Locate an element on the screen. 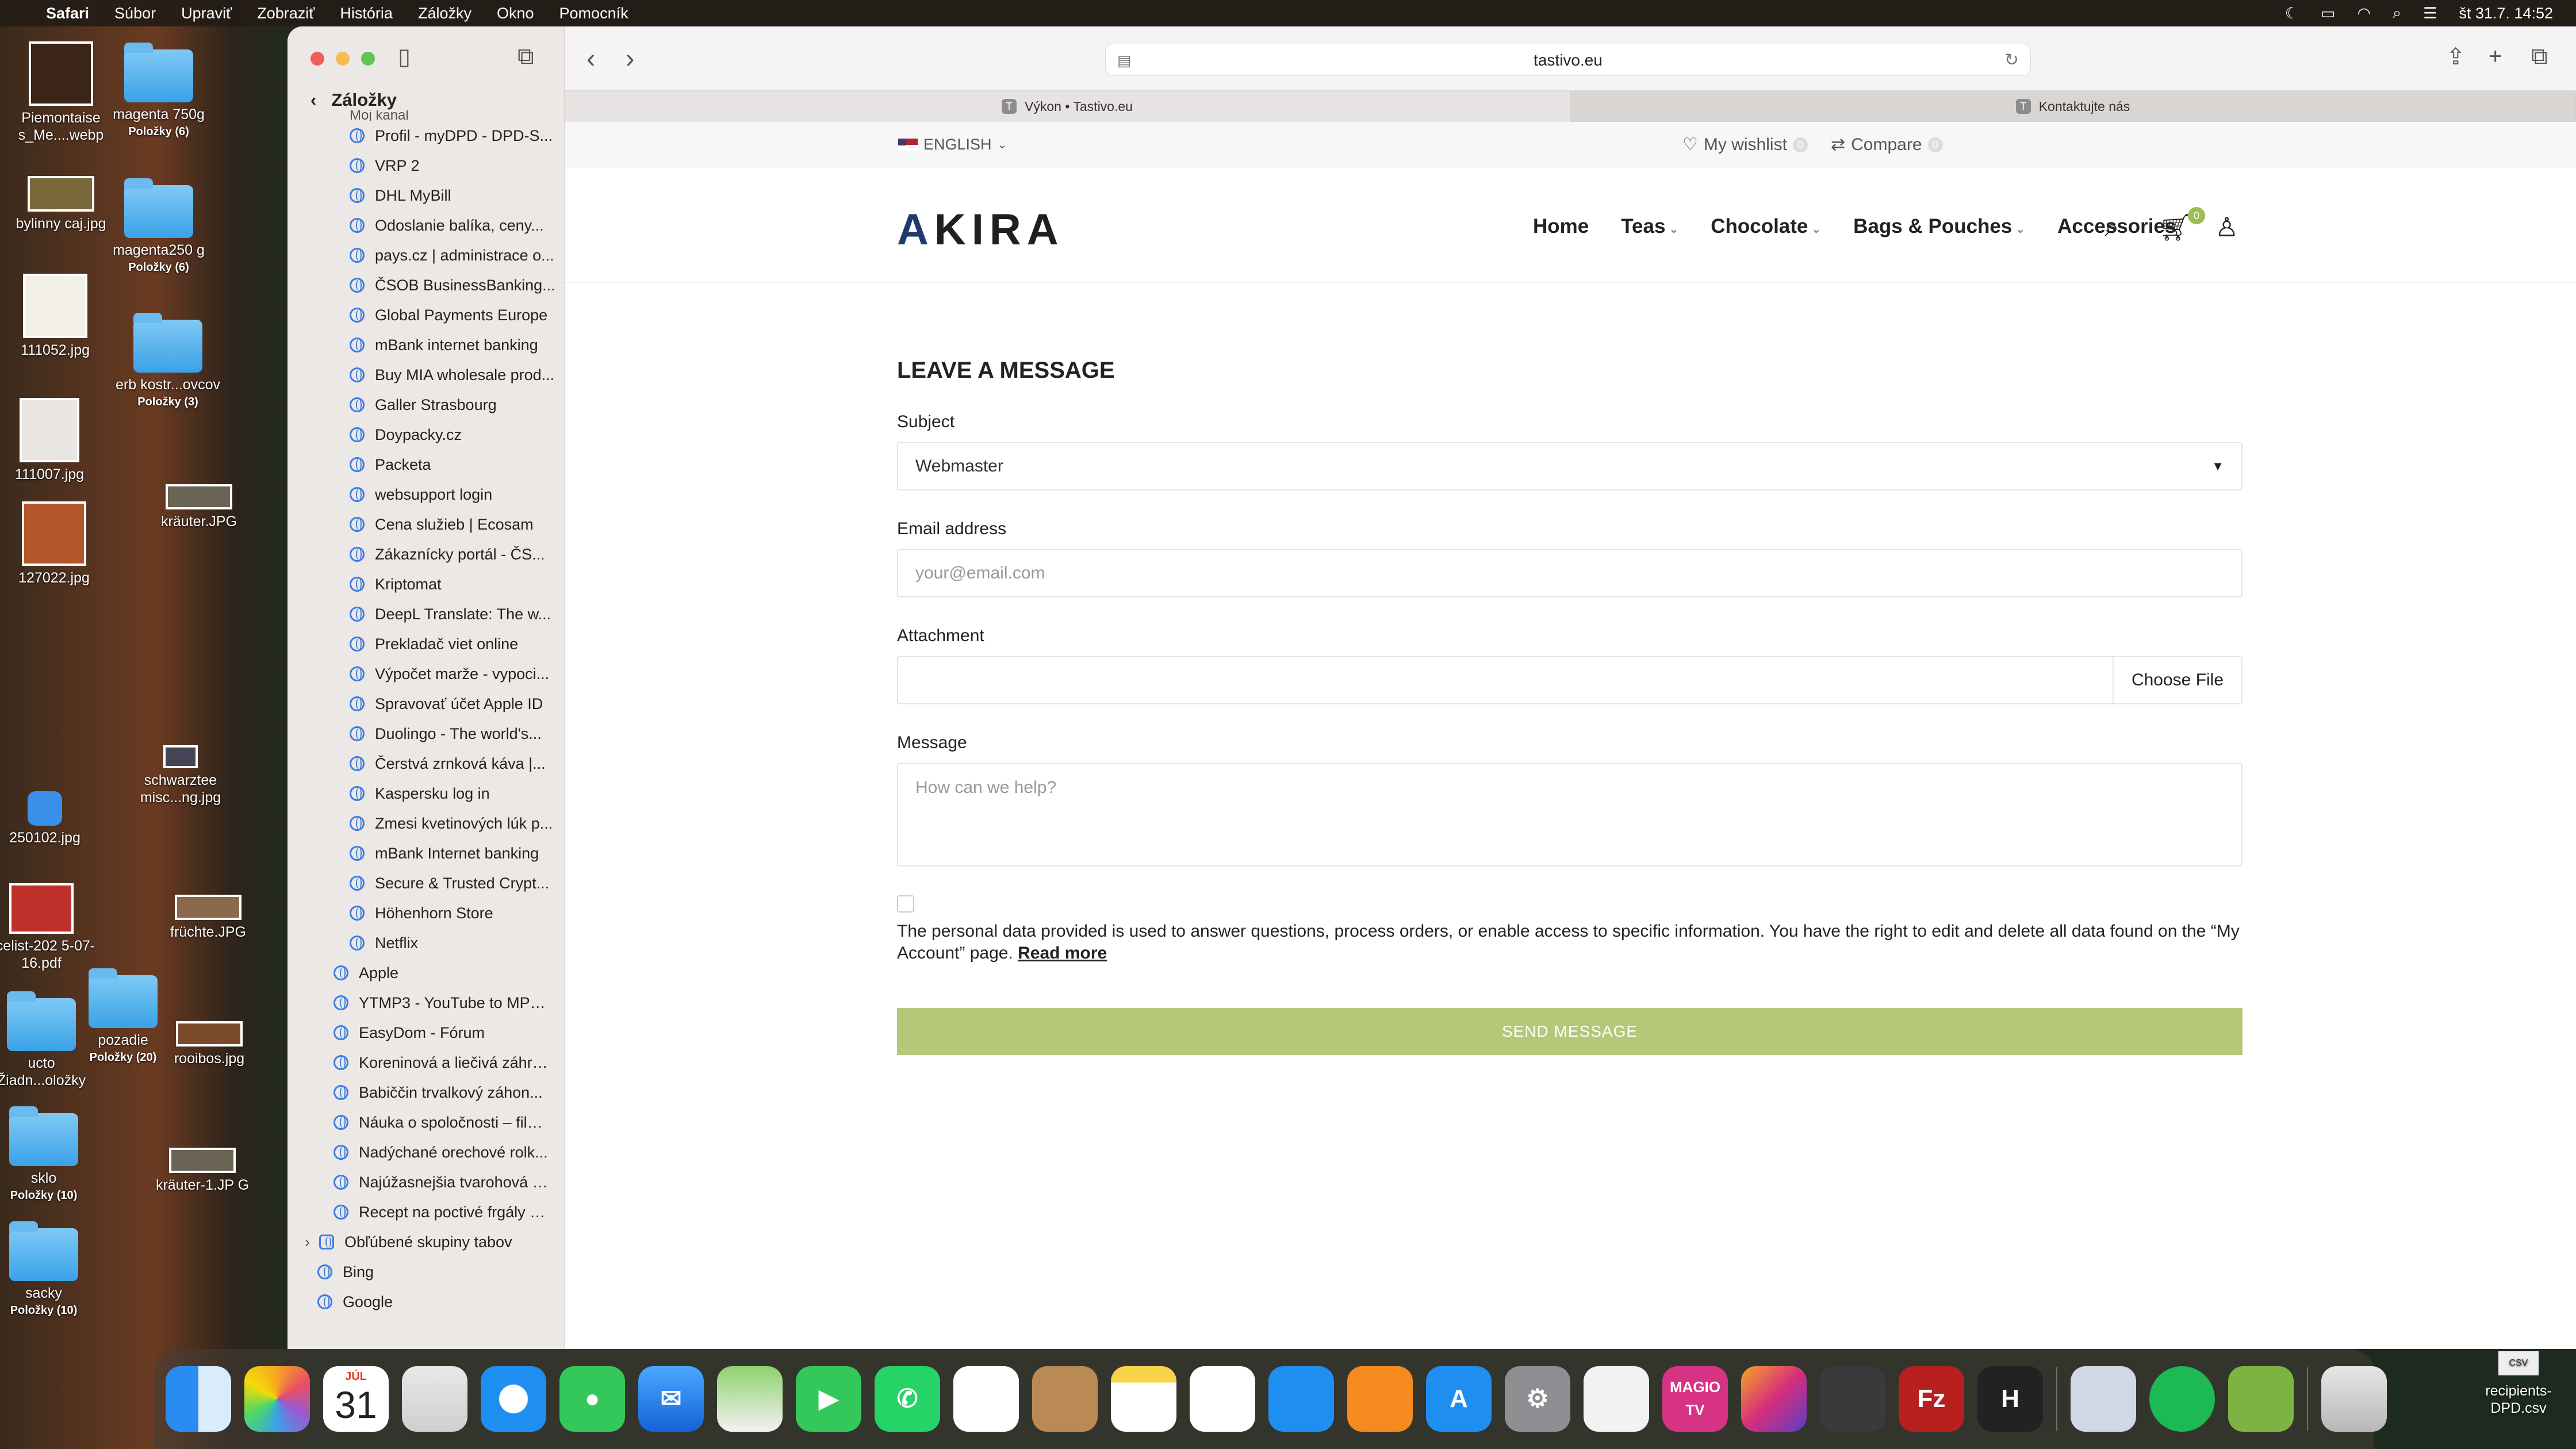  freeform-icon is located at coordinates (1222, 1399).